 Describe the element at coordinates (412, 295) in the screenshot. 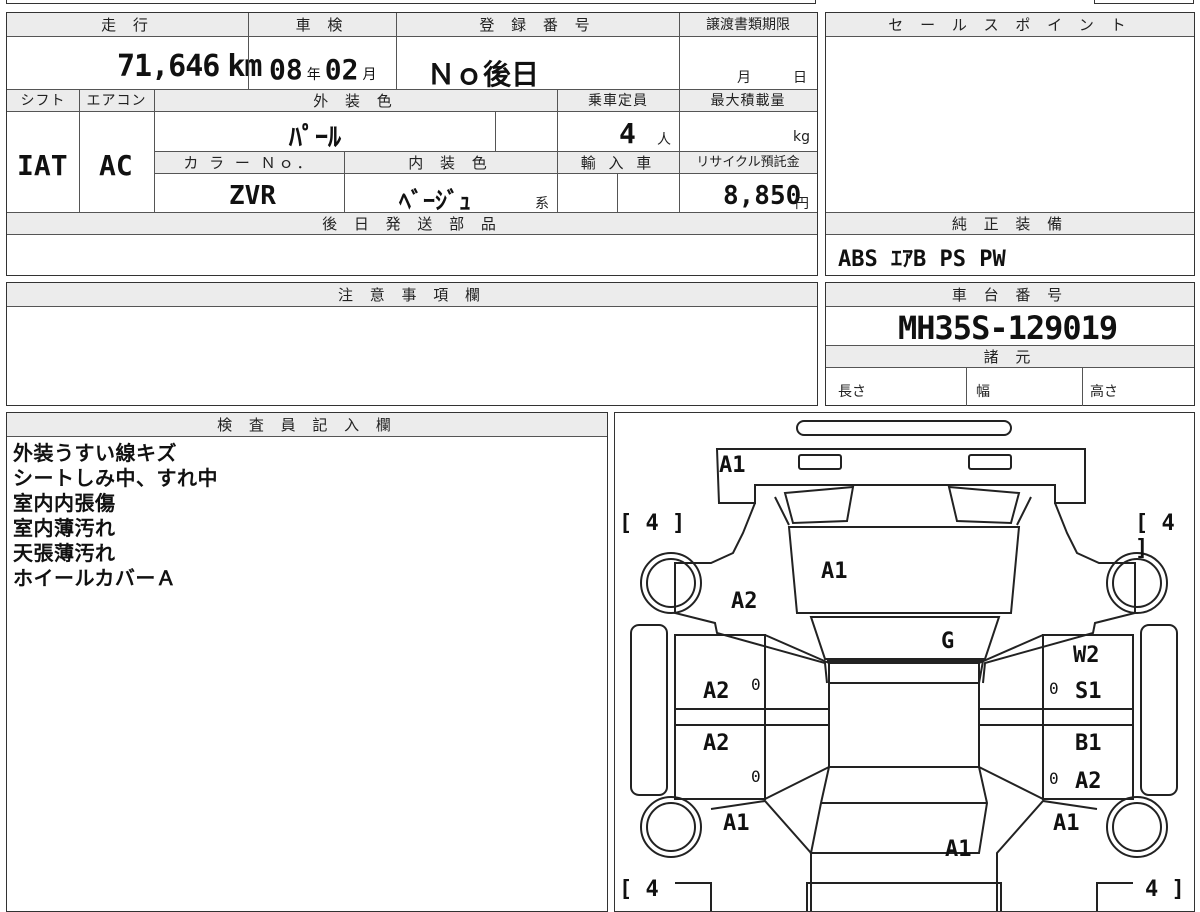

I see `notes-header: 注 意 事 項 欄` at that location.